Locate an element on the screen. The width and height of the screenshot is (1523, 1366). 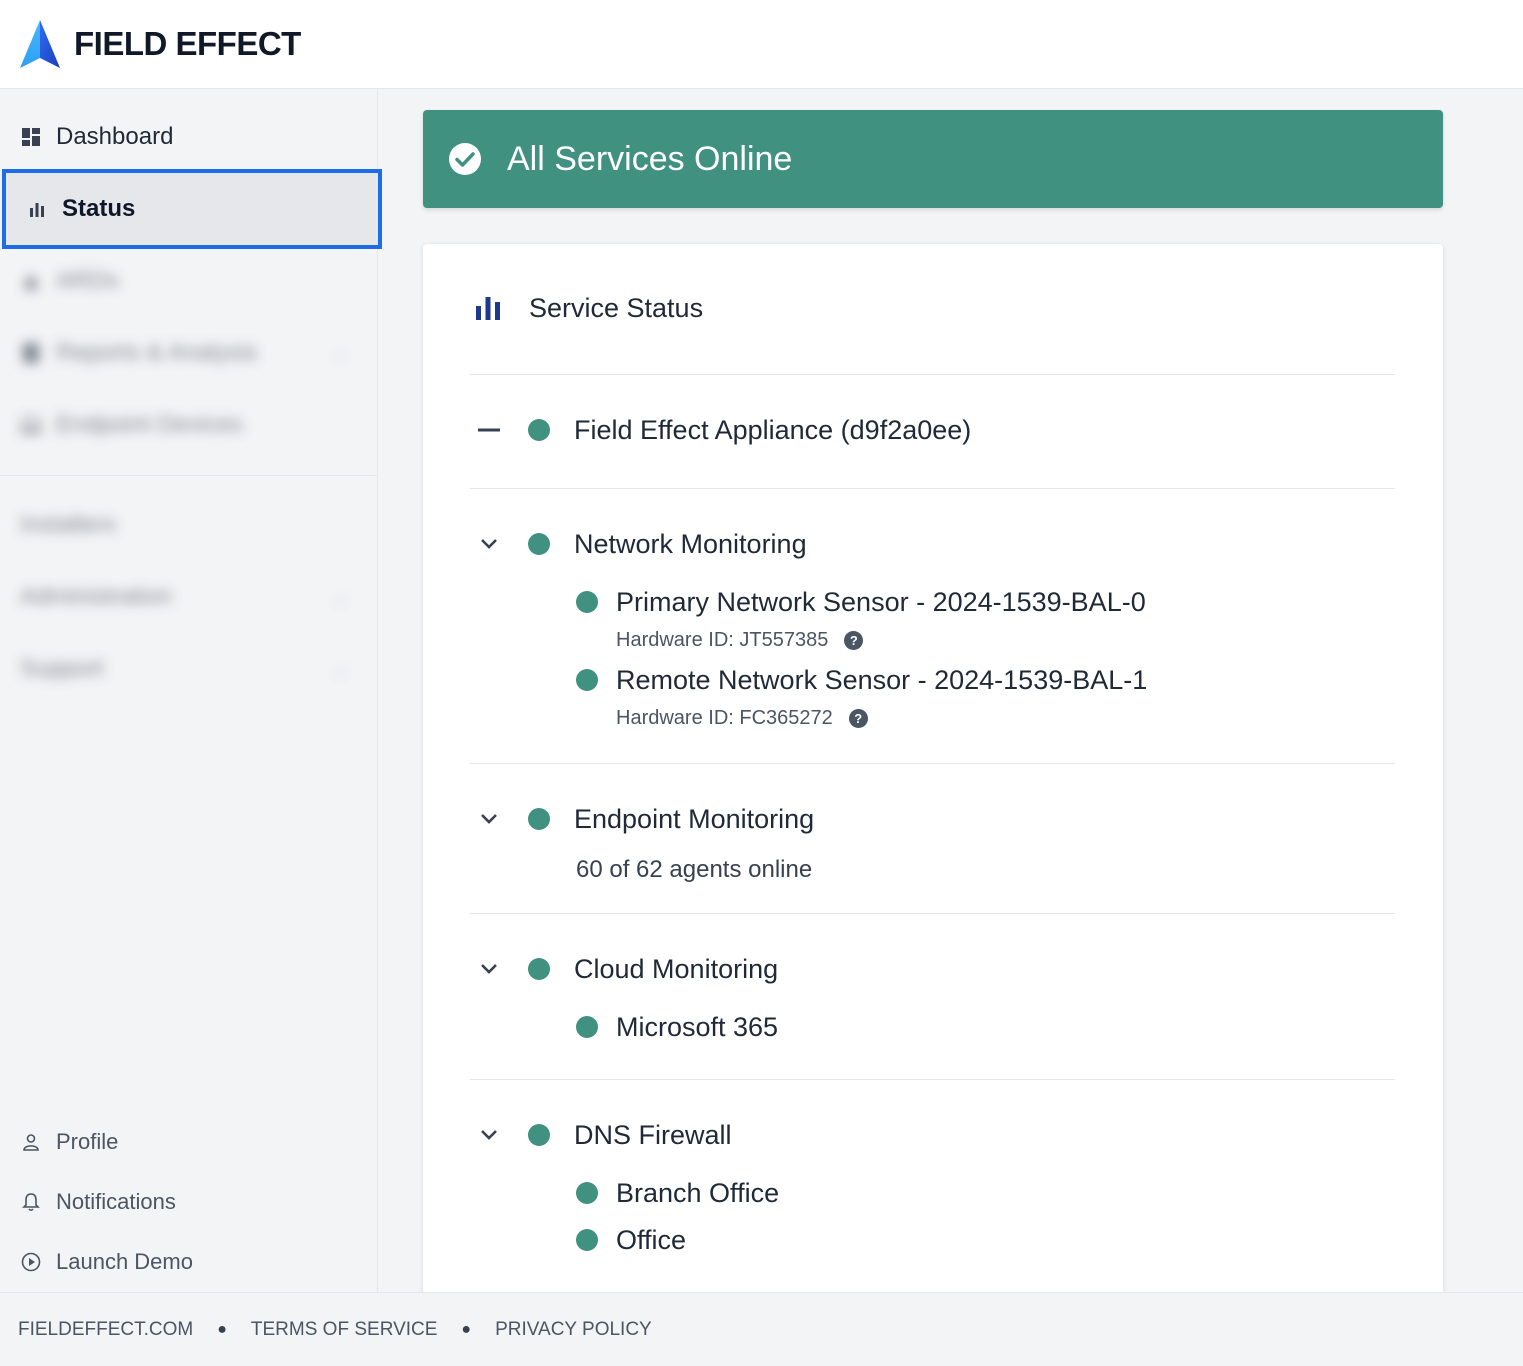
sub-service-label: Primary Network Sensor - 2024-1539-BAL-0 is located at coordinates (881, 601).